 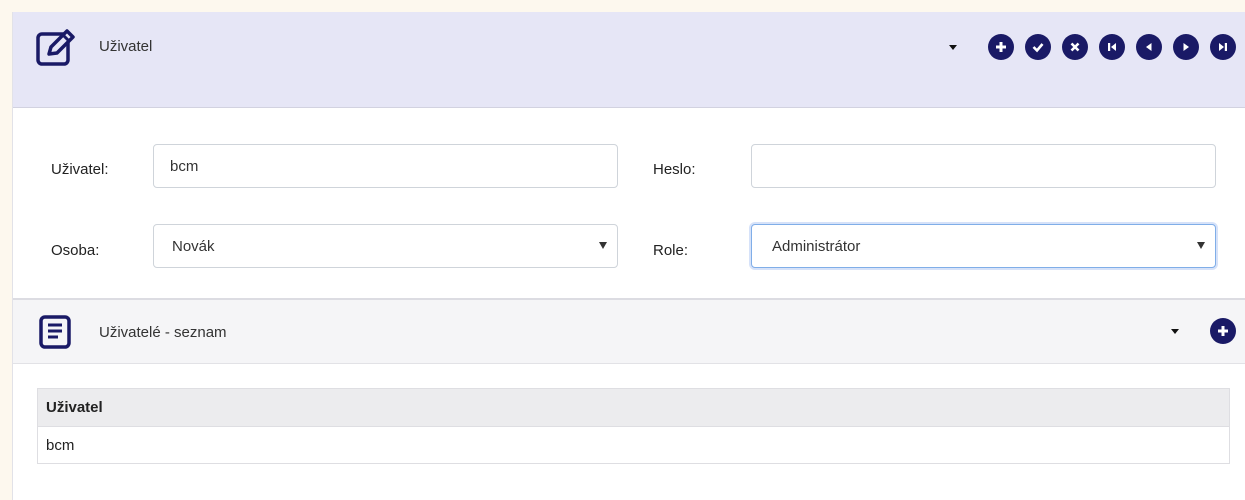 I want to click on list-toolbar, so click(x=1203, y=331).